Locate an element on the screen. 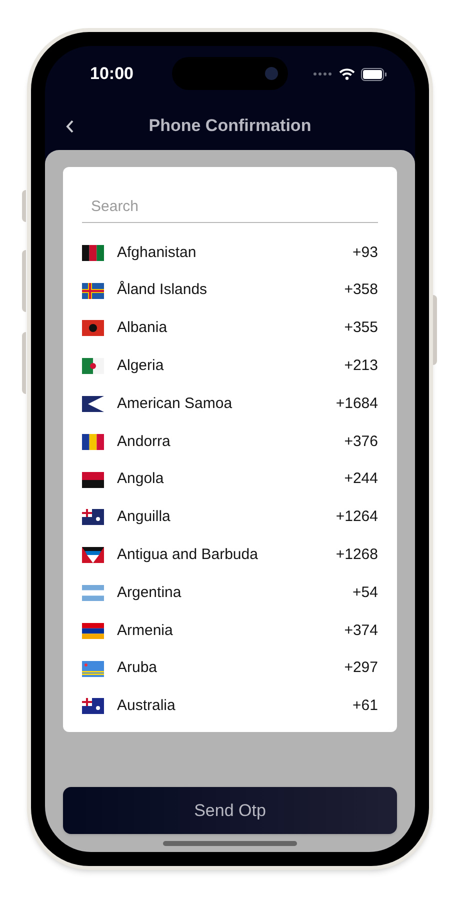 The height and width of the screenshot is (900, 460). country-name: Antigua and Barbuda is located at coordinates (187, 555).